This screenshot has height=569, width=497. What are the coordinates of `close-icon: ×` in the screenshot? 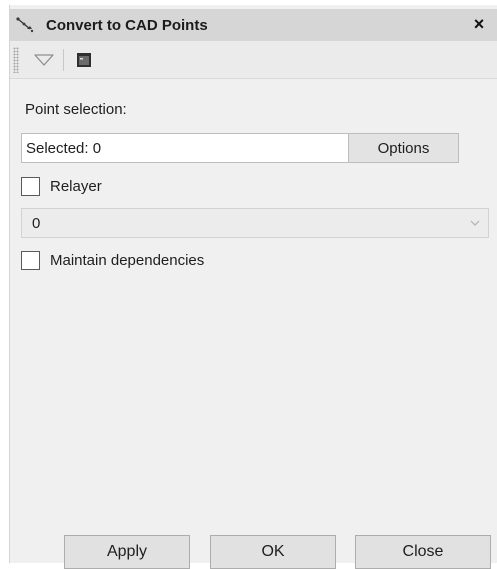 It's located at (479, 24).